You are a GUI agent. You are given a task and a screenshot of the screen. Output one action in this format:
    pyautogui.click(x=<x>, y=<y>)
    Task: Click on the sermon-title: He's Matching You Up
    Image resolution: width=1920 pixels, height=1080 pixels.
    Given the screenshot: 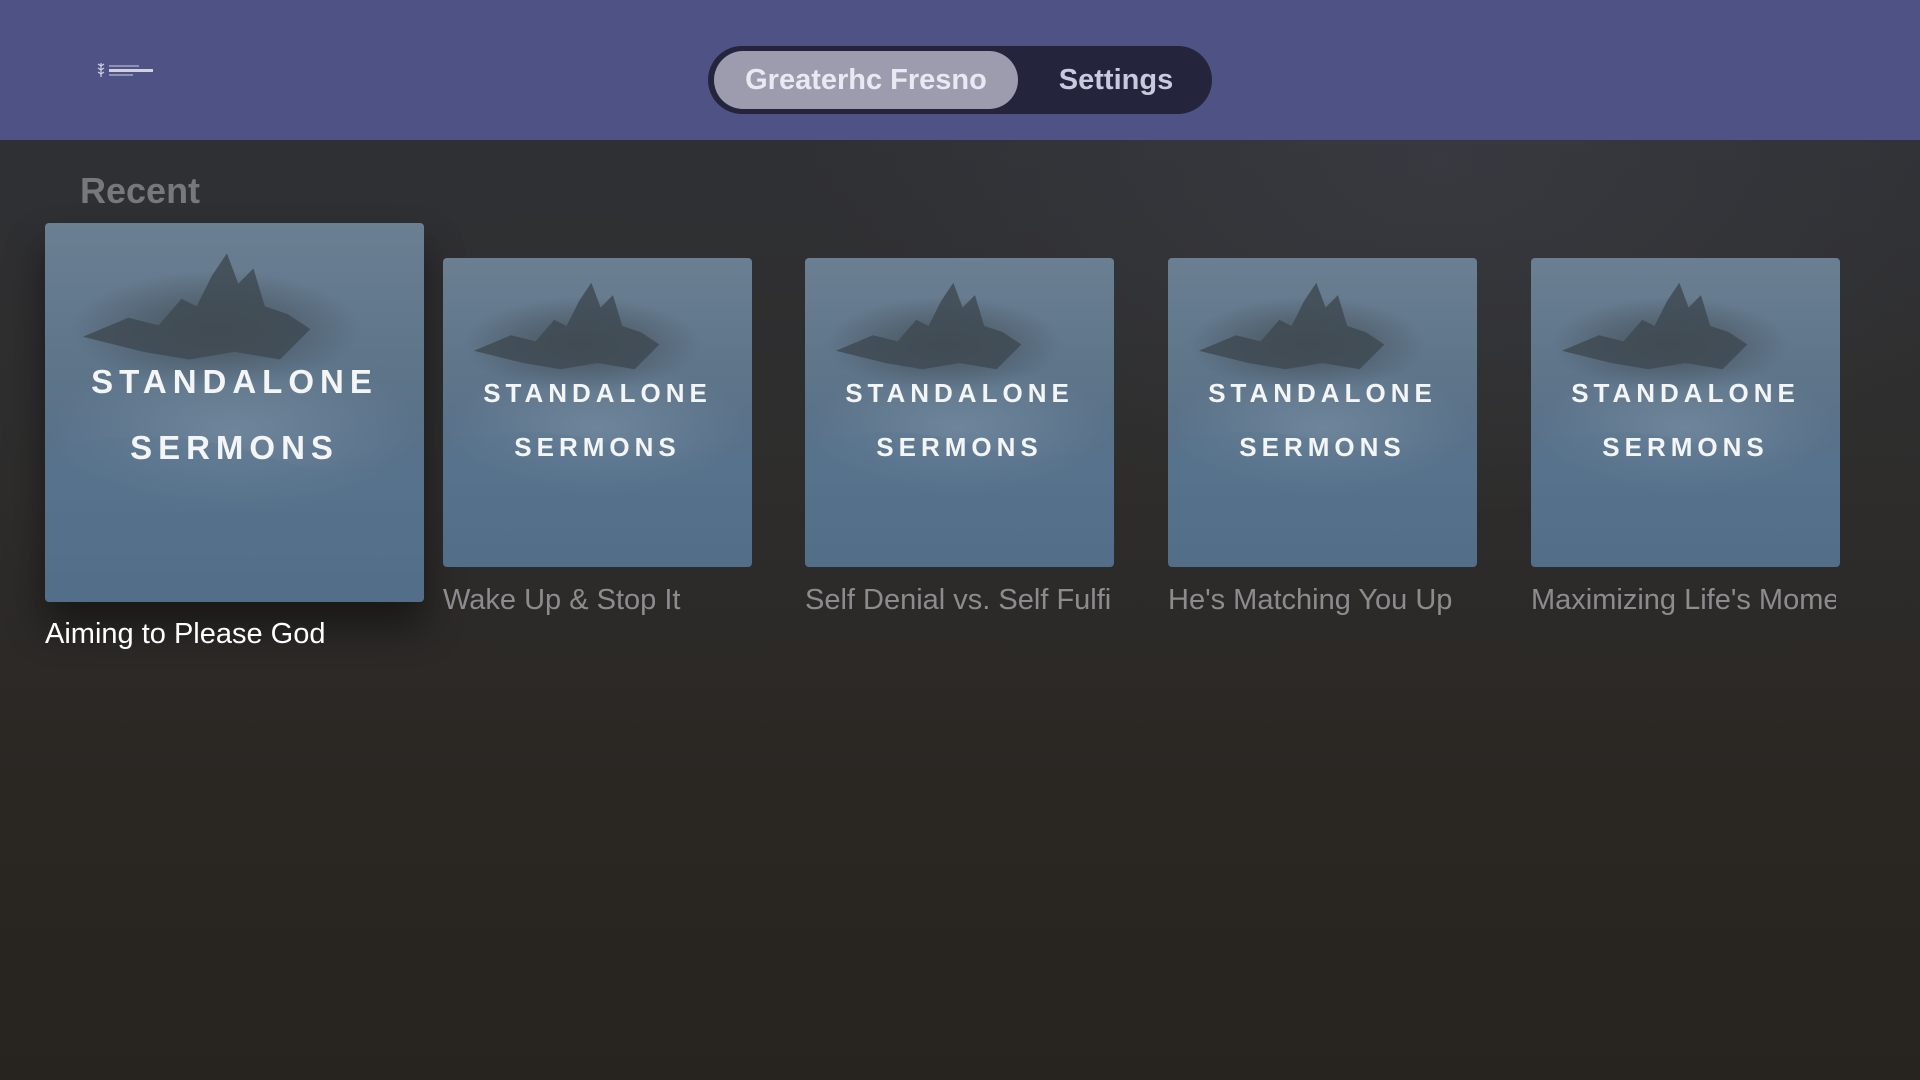 What is the action you would take?
    pyautogui.click(x=1310, y=600)
    